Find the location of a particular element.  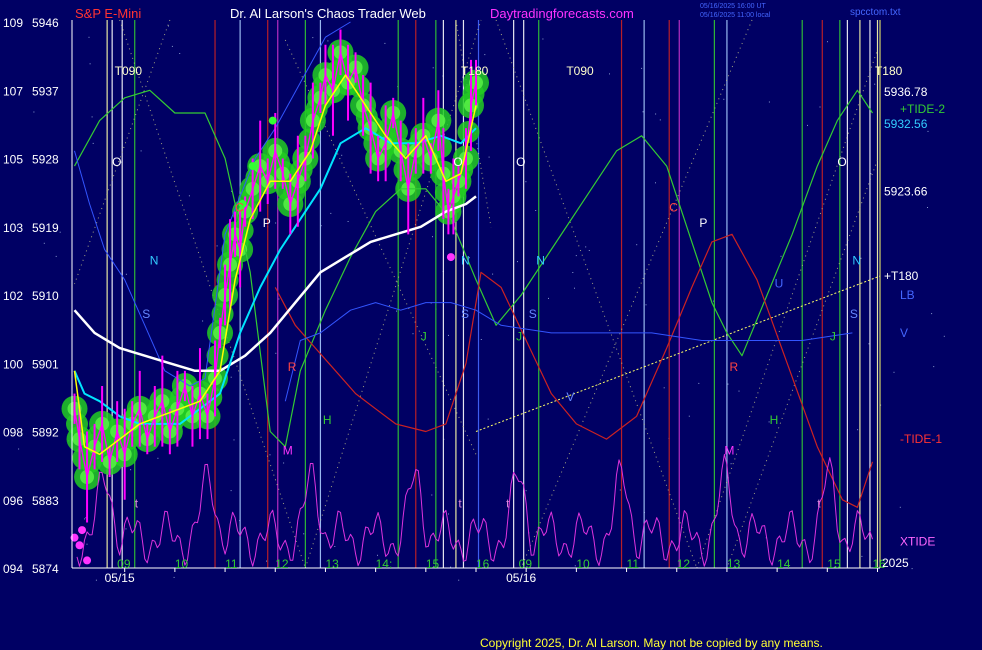

x-tick-label: 14 is located at coordinates (784, 564).